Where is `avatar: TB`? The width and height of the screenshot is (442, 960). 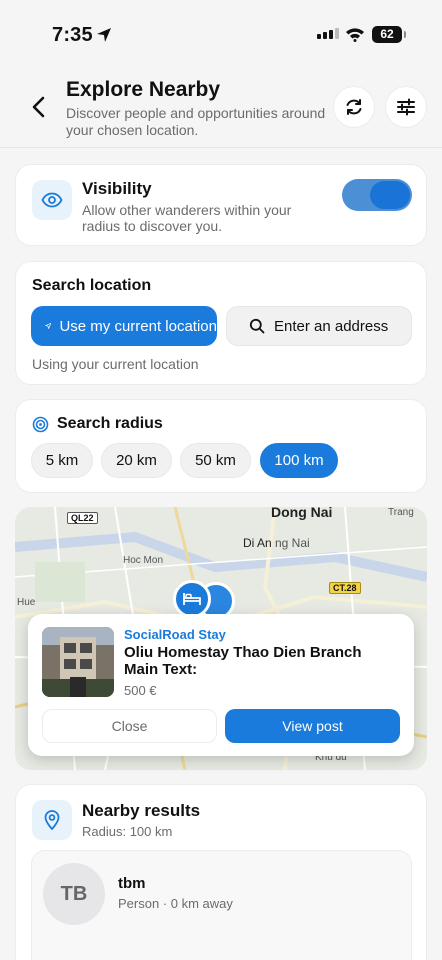
avatar: TB is located at coordinates (74, 894).